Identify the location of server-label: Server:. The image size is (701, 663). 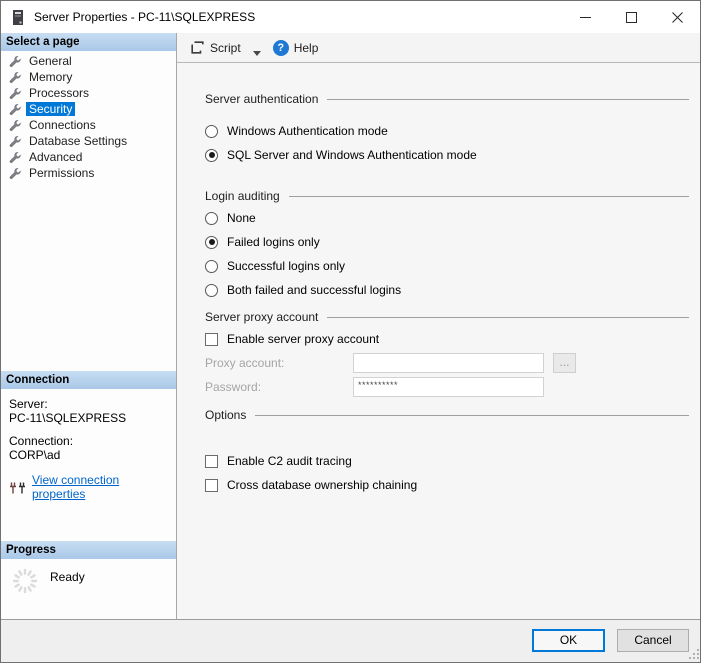
(28, 404).